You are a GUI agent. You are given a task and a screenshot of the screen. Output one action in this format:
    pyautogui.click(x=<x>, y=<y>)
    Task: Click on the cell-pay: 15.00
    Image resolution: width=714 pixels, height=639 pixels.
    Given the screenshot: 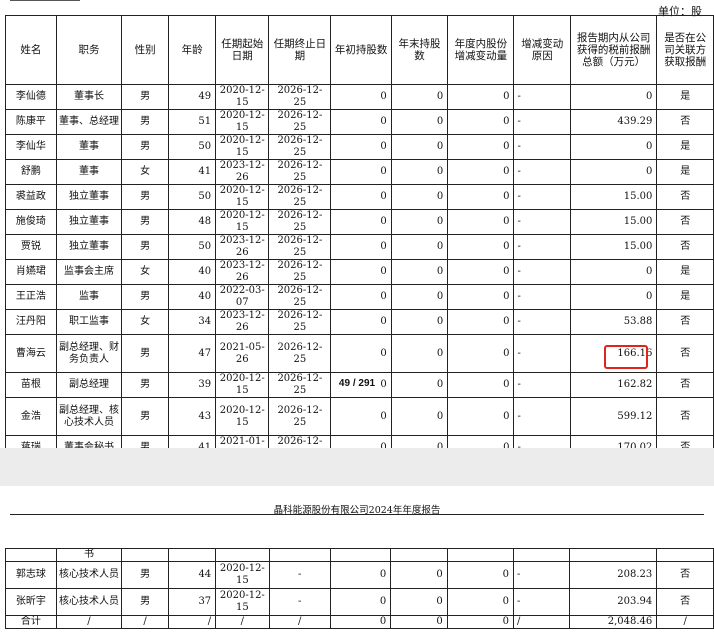 What is the action you would take?
    pyautogui.click(x=613, y=247)
    